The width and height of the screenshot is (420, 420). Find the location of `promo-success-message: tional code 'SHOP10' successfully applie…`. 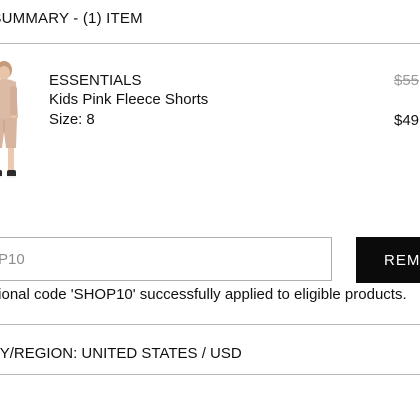

promo-success-message: tional code 'SHOP10' successfully applie… is located at coordinates (203, 294).